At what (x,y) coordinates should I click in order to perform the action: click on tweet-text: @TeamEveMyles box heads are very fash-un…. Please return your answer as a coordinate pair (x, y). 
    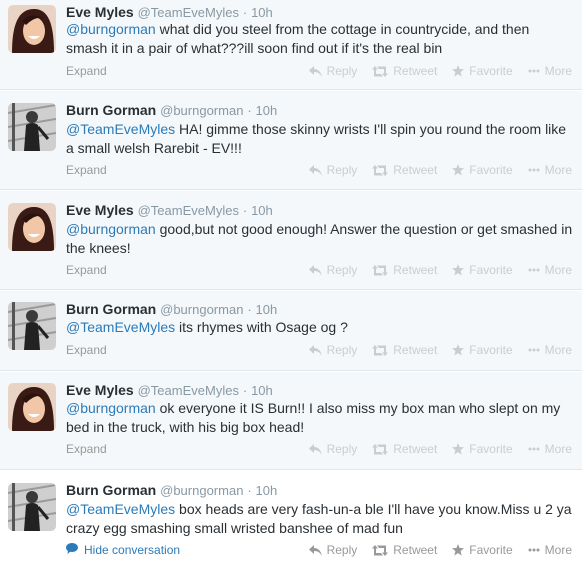
    Looking at the image, I should click on (320, 519).